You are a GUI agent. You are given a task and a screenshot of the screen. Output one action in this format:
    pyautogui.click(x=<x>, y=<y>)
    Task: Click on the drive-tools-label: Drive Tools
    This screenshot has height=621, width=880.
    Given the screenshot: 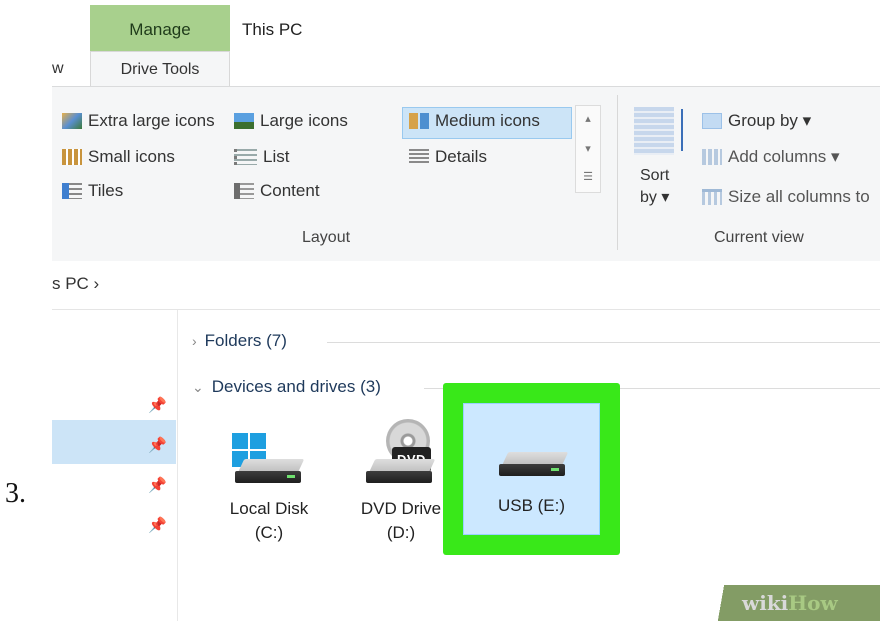 What is the action you would take?
    pyautogui.click(x=160, y=69)
    